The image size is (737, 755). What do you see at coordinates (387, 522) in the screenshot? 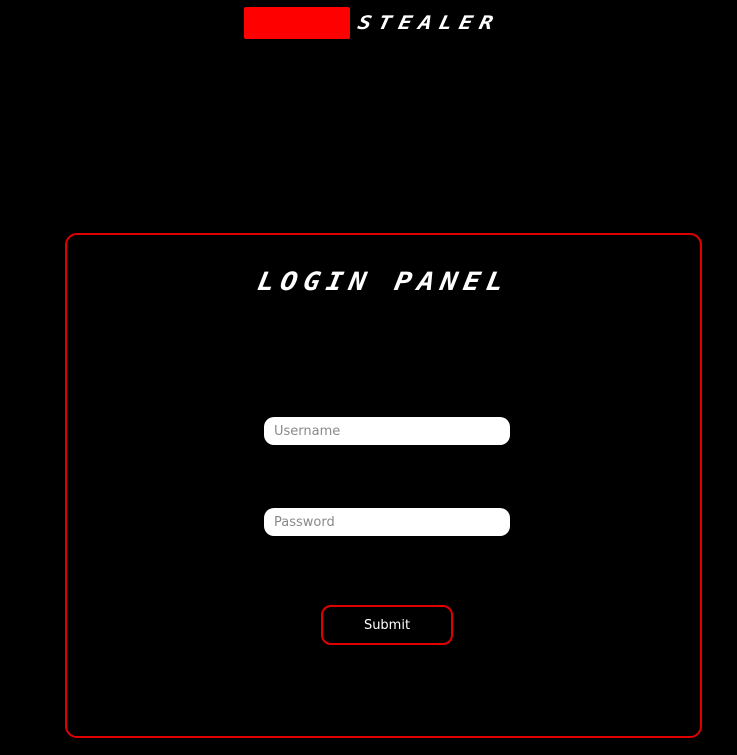
I see `password-input` at bounding box center [387, 522].